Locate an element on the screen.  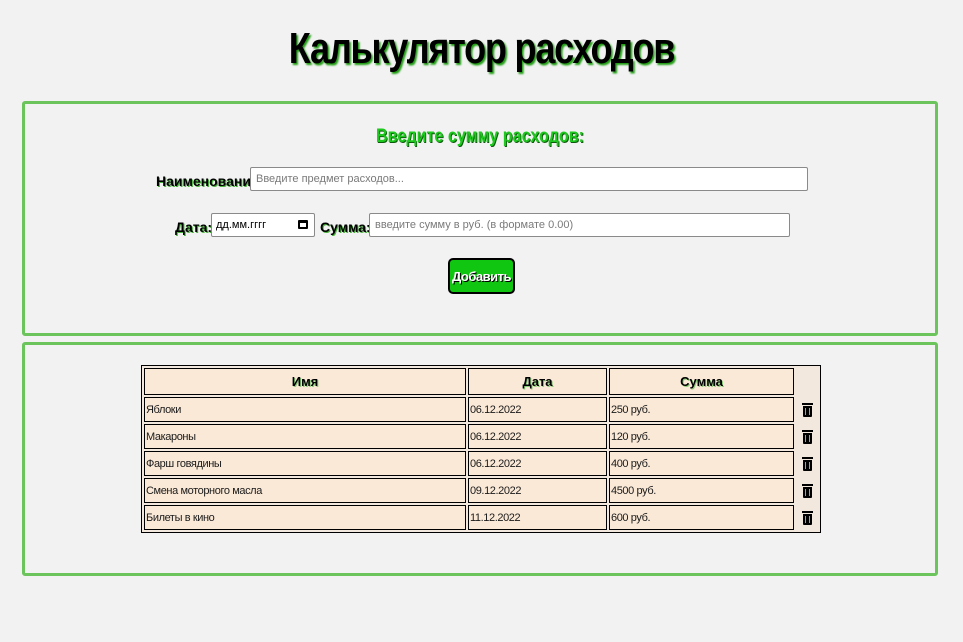
table-row: Макароны 06.12.2022 120 руб. is located at coordinates (481, 436).